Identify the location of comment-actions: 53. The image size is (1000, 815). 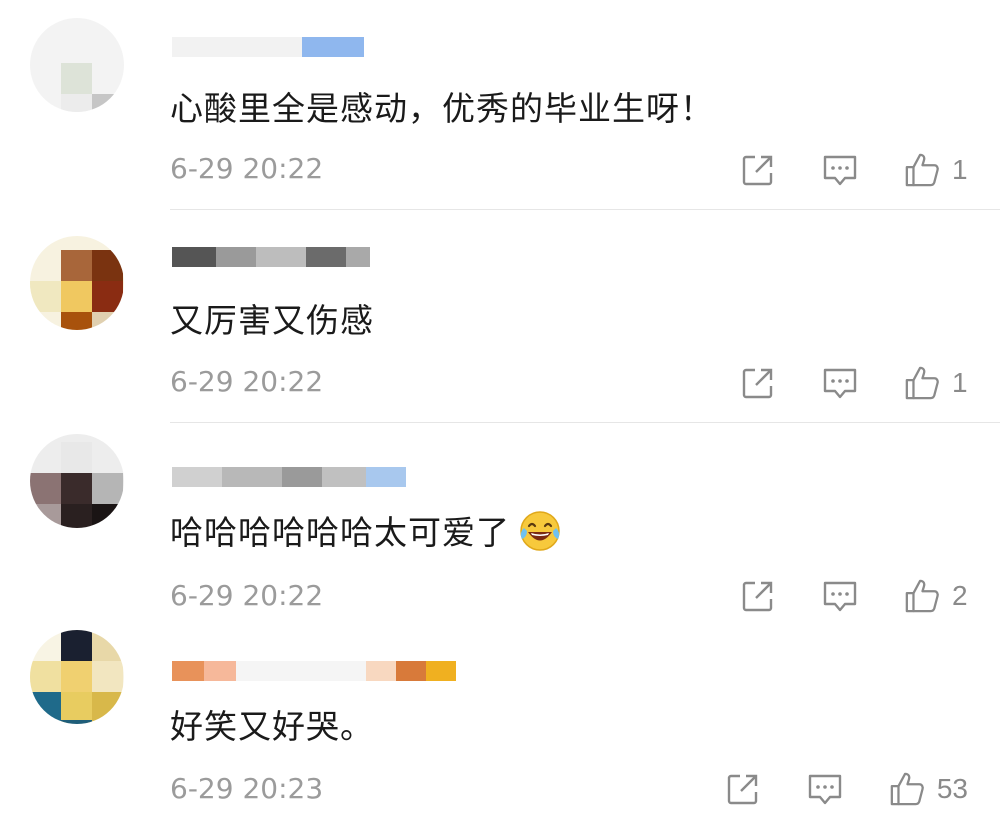
(846, 789).